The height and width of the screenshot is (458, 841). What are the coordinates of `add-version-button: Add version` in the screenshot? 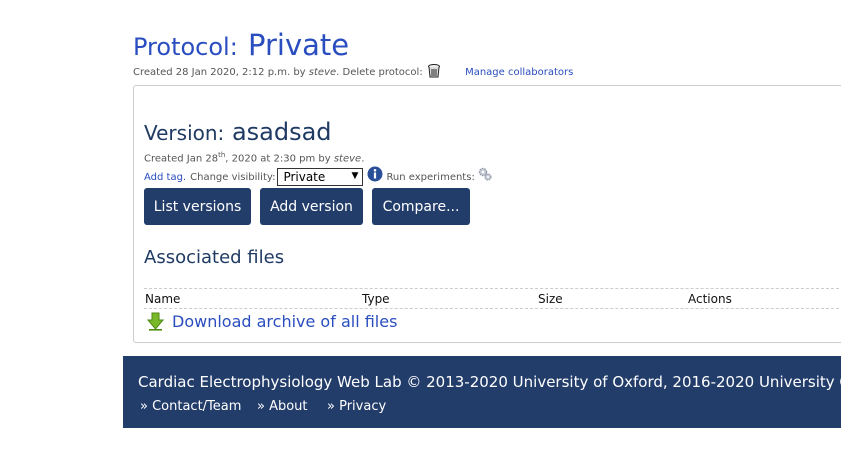 It's located at (311, 206).